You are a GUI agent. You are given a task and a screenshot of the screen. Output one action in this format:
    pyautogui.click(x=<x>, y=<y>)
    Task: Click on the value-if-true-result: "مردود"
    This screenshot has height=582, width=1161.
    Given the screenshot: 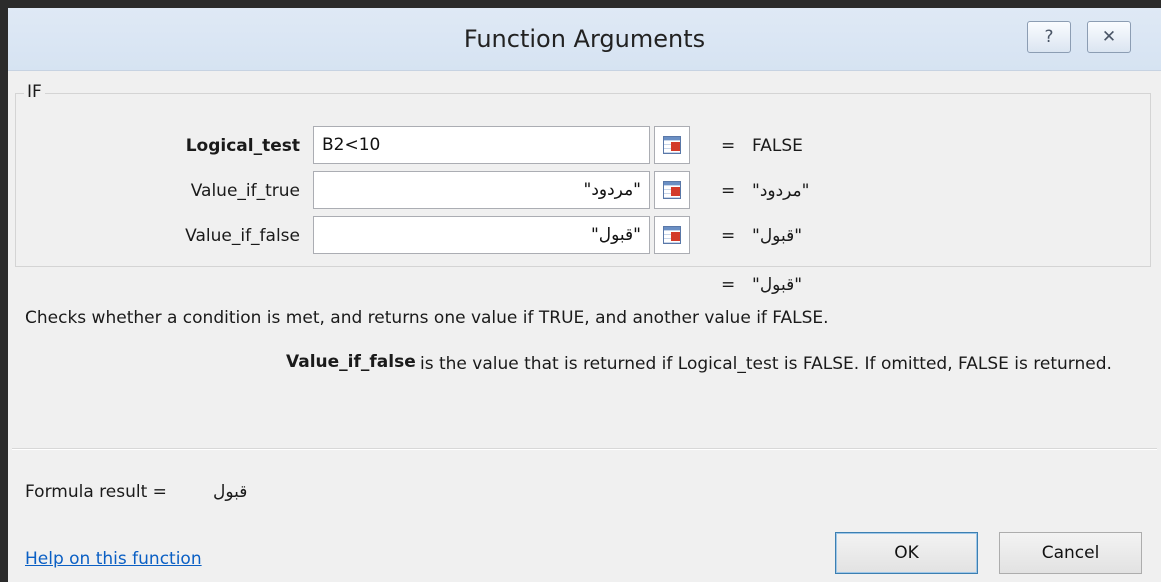 What is the action you would take?
    pyautogui.click(x=781, y=191)
    